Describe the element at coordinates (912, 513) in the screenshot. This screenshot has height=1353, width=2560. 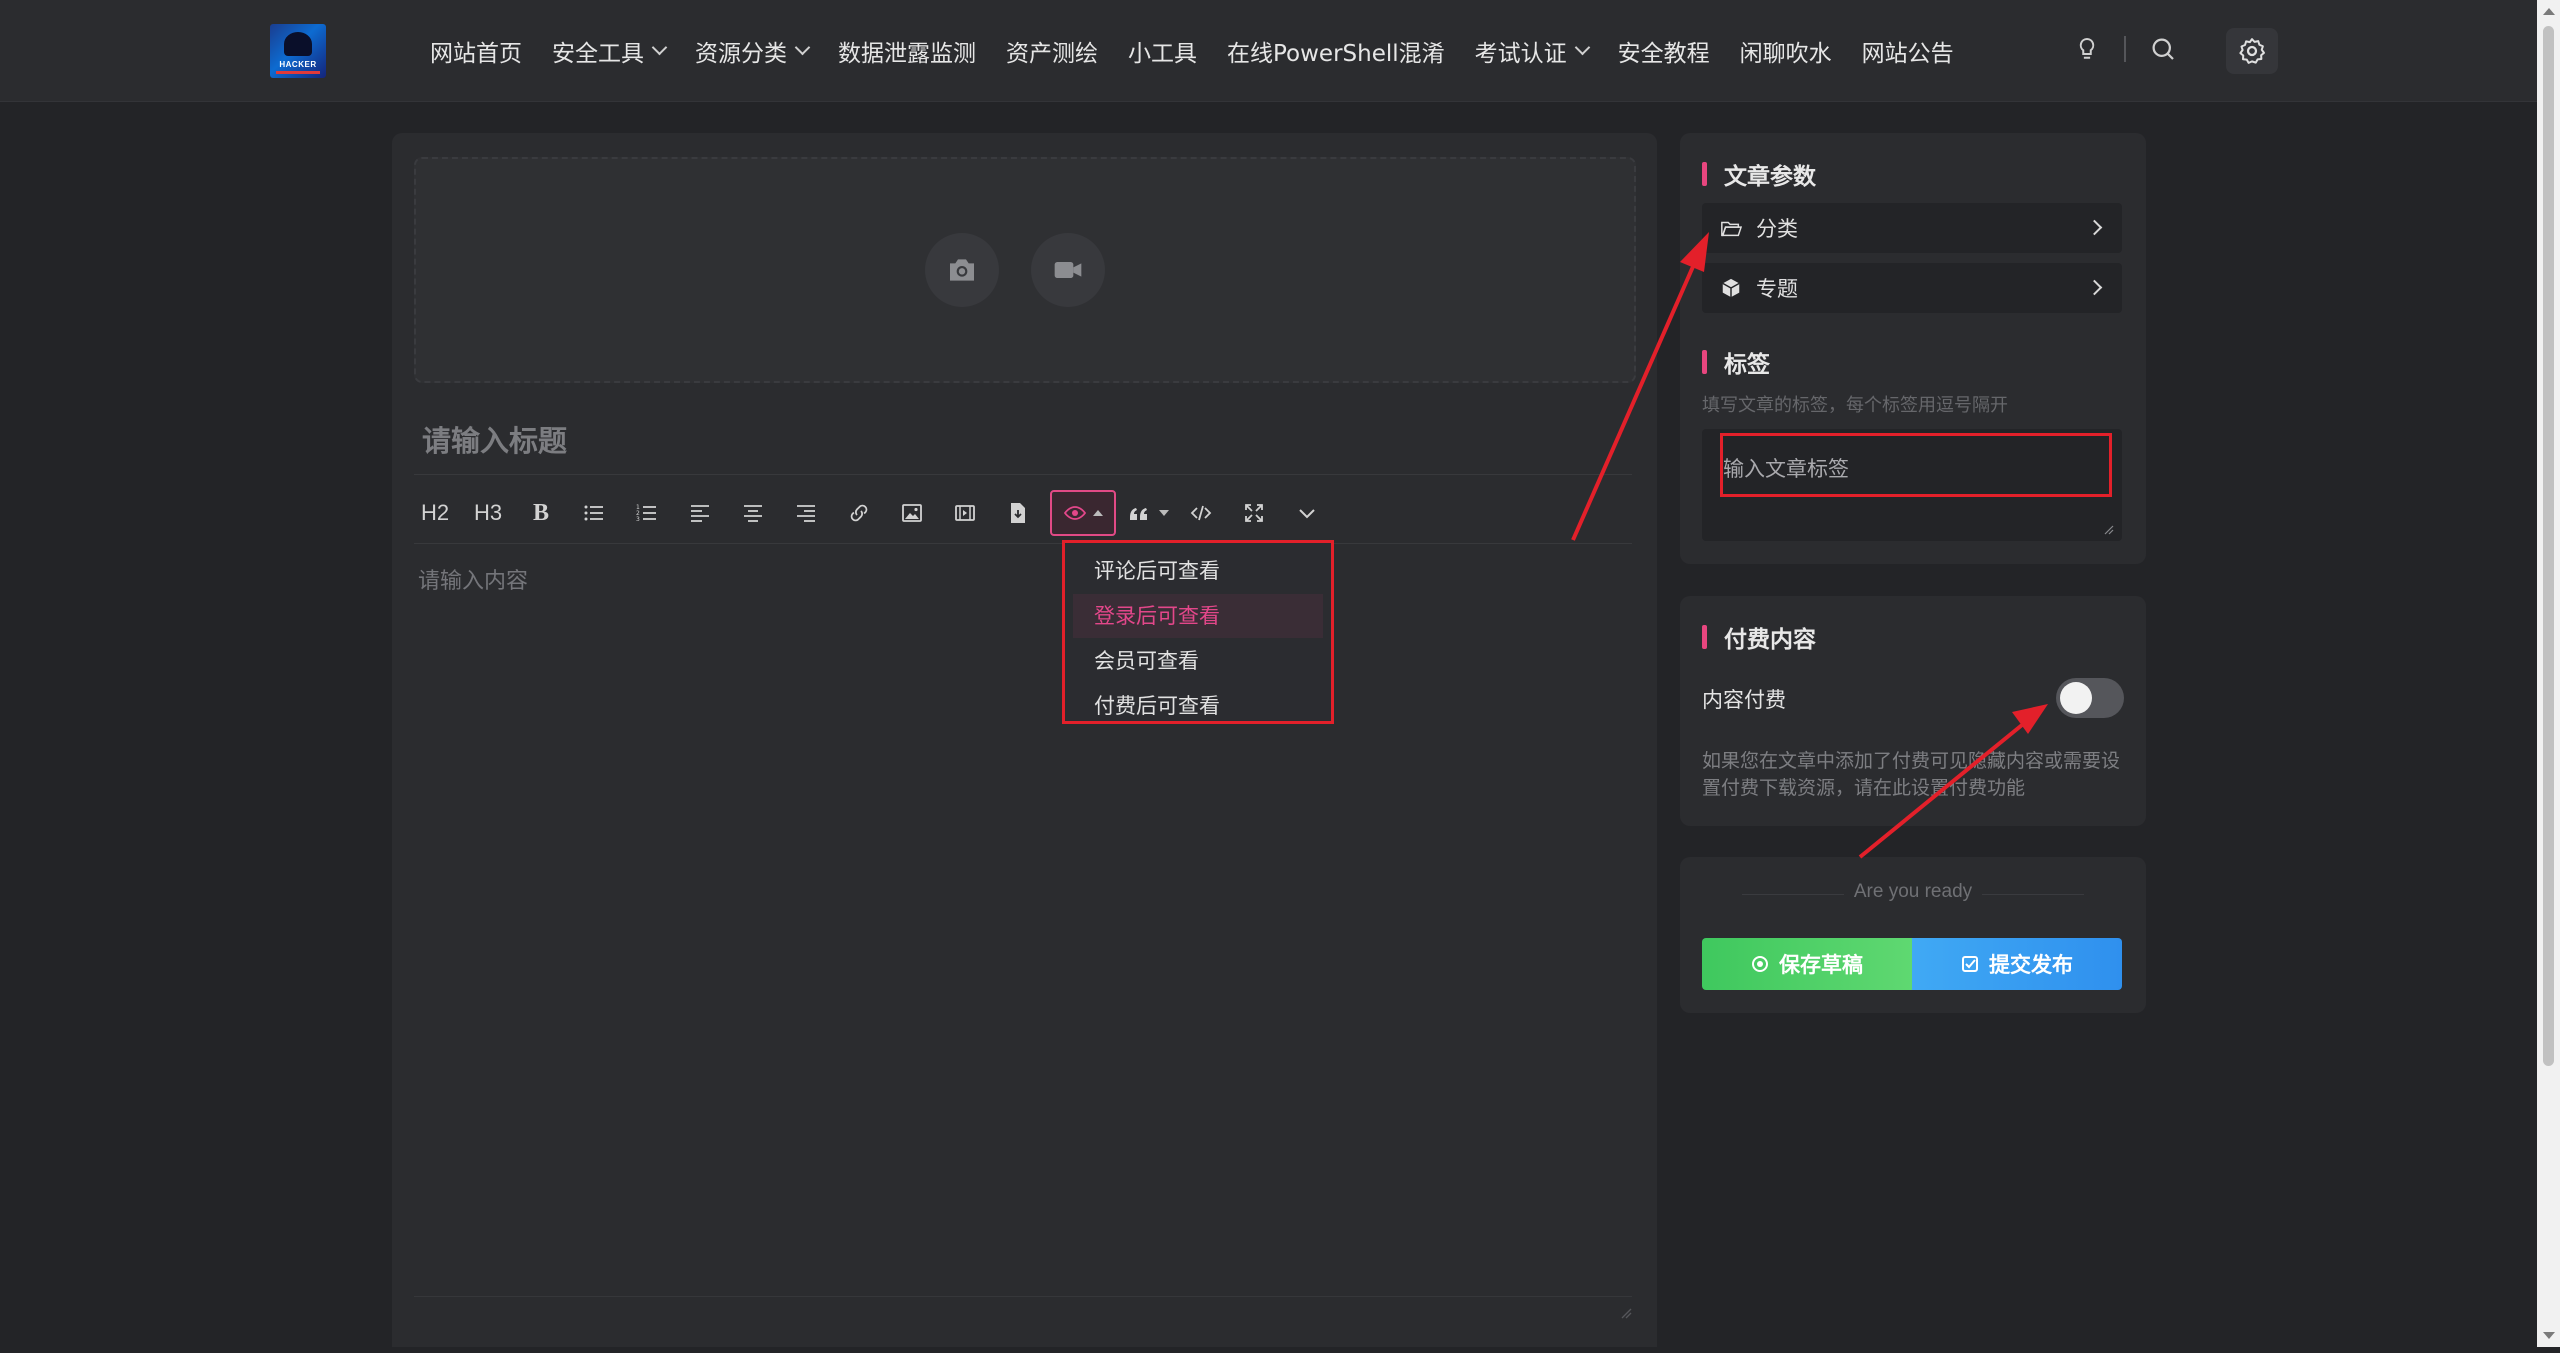
I see `insert-image-button` at that location.